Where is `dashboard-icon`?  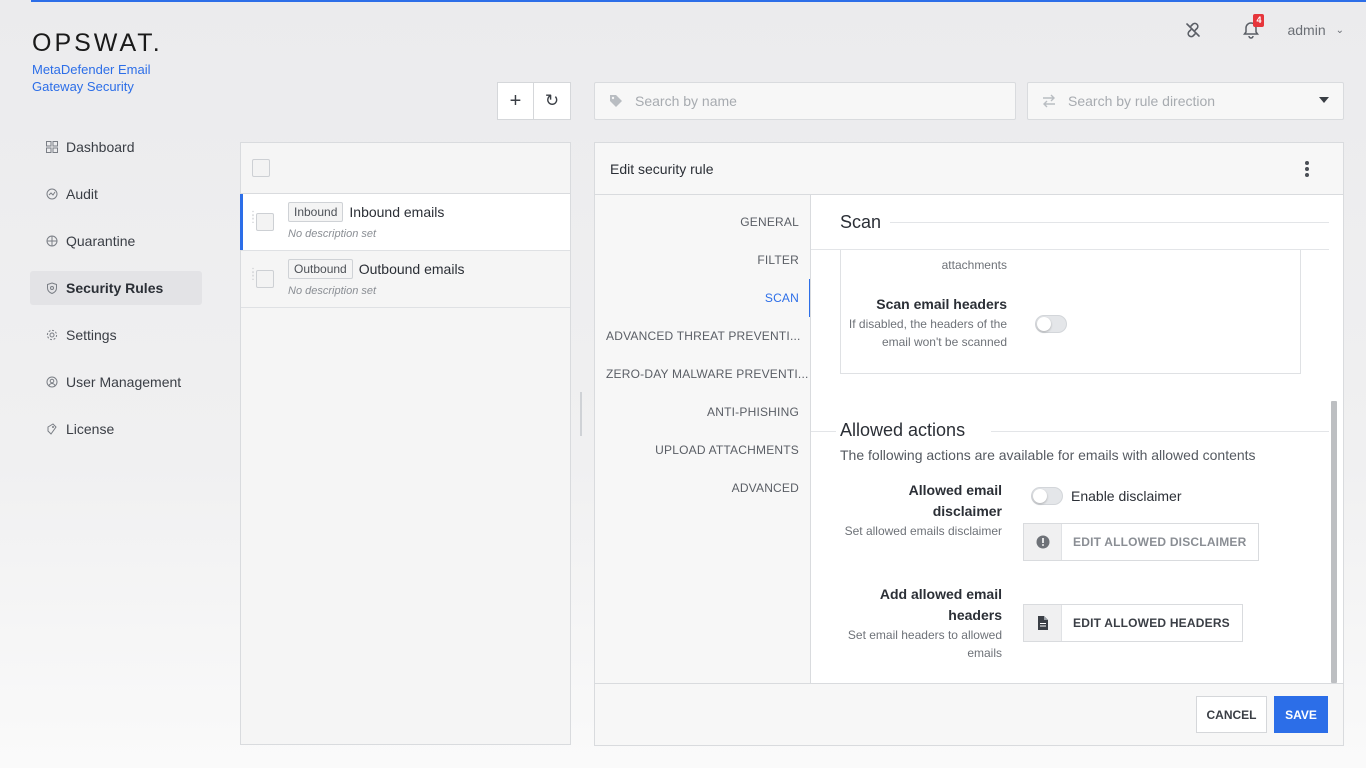 dashboard-icon is located at coordinates (52, 147).